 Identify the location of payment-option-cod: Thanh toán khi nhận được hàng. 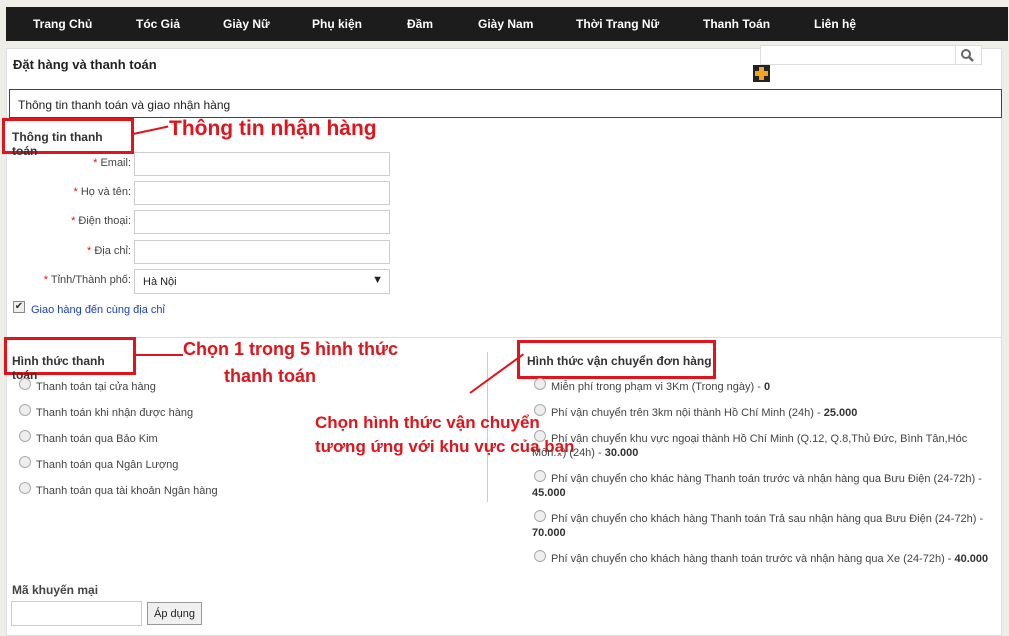
(115, 413).